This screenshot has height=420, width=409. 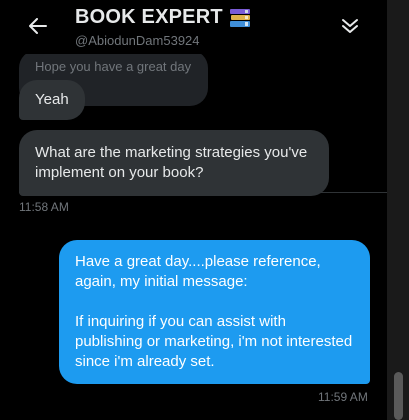 I want to click on contact-name: BOOK EXPERT, so click(x=149, y=17).